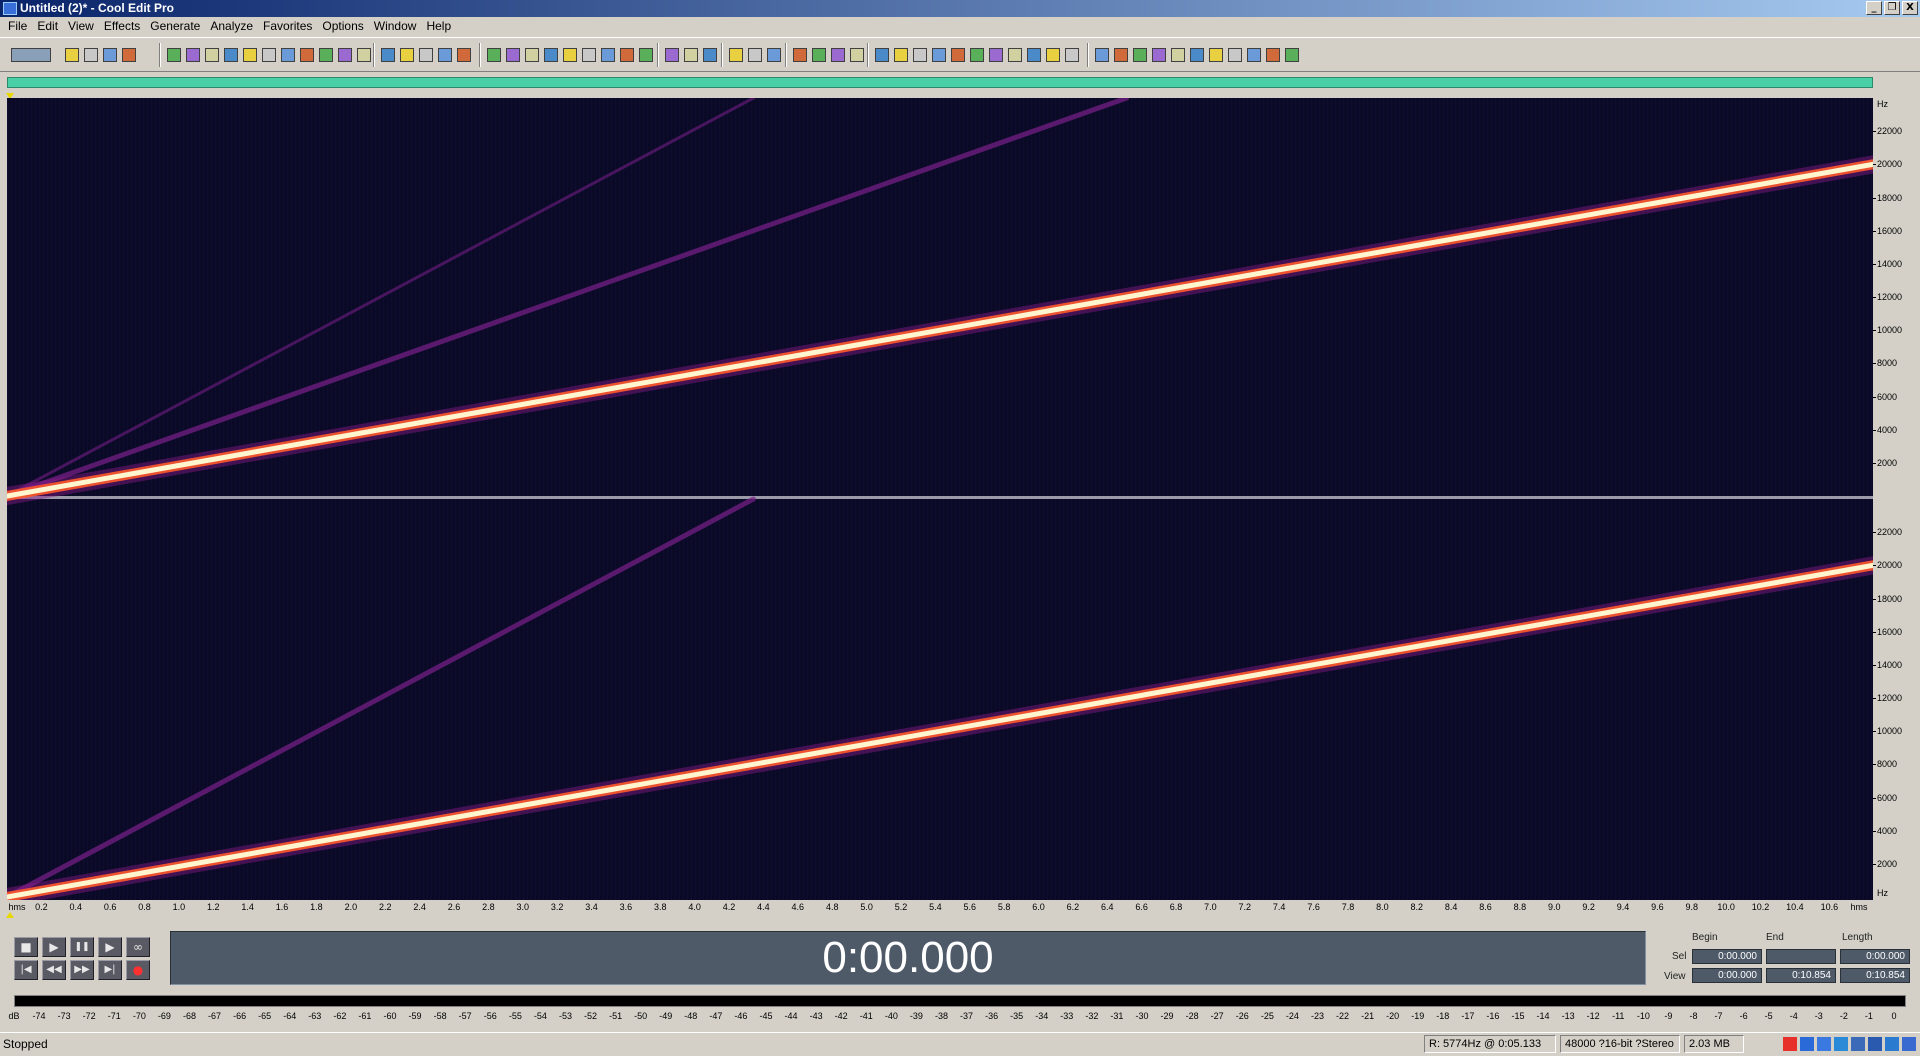 The width and height of the screenshot is (1920, 1056). Describe the element at coordinates (138, 970) in the screenshot. I see `record-button: ●` at that location.